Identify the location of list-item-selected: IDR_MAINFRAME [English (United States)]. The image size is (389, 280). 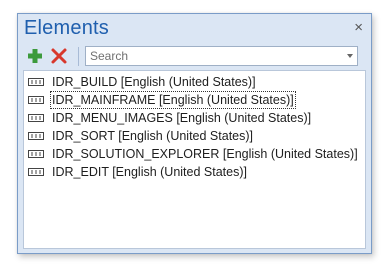
(194, 100).